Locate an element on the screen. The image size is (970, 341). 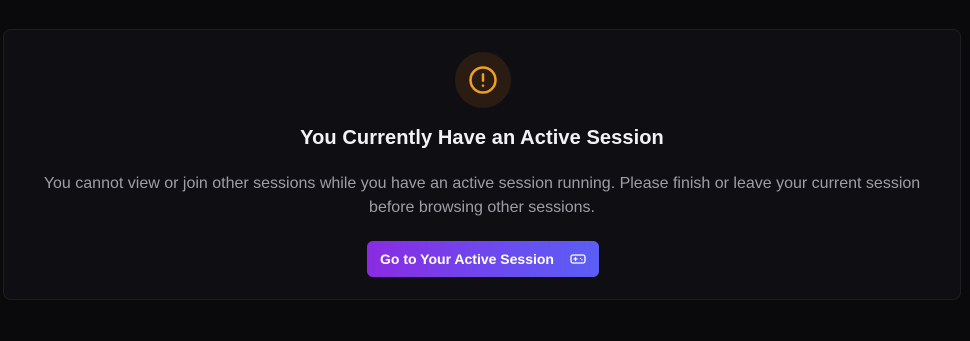
alert-icon-badge is located at coordinates (483, 80).